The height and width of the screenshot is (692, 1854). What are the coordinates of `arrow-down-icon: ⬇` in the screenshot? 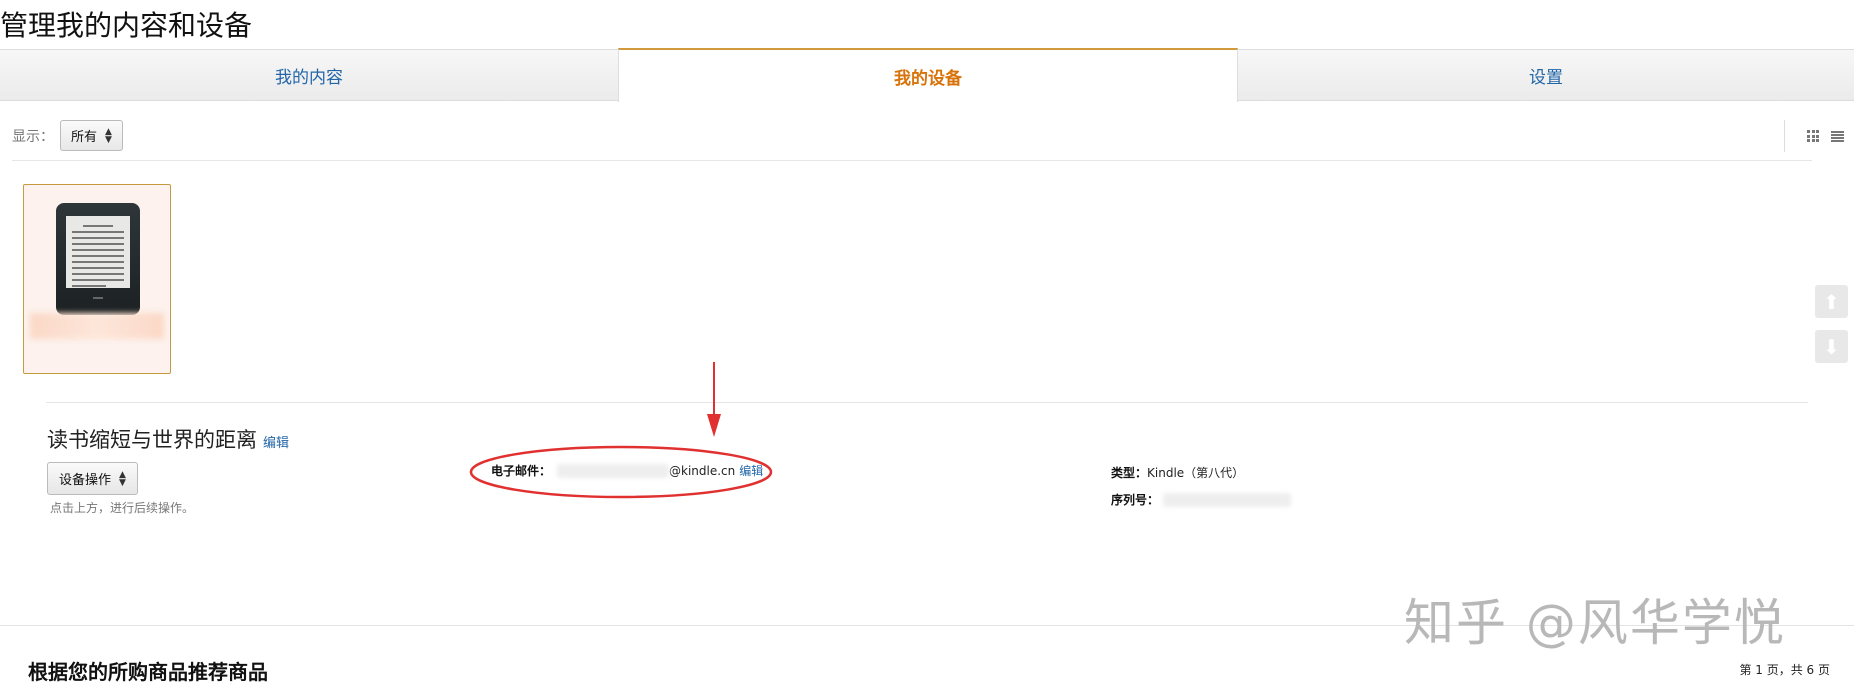 It's located at (1831, 346).